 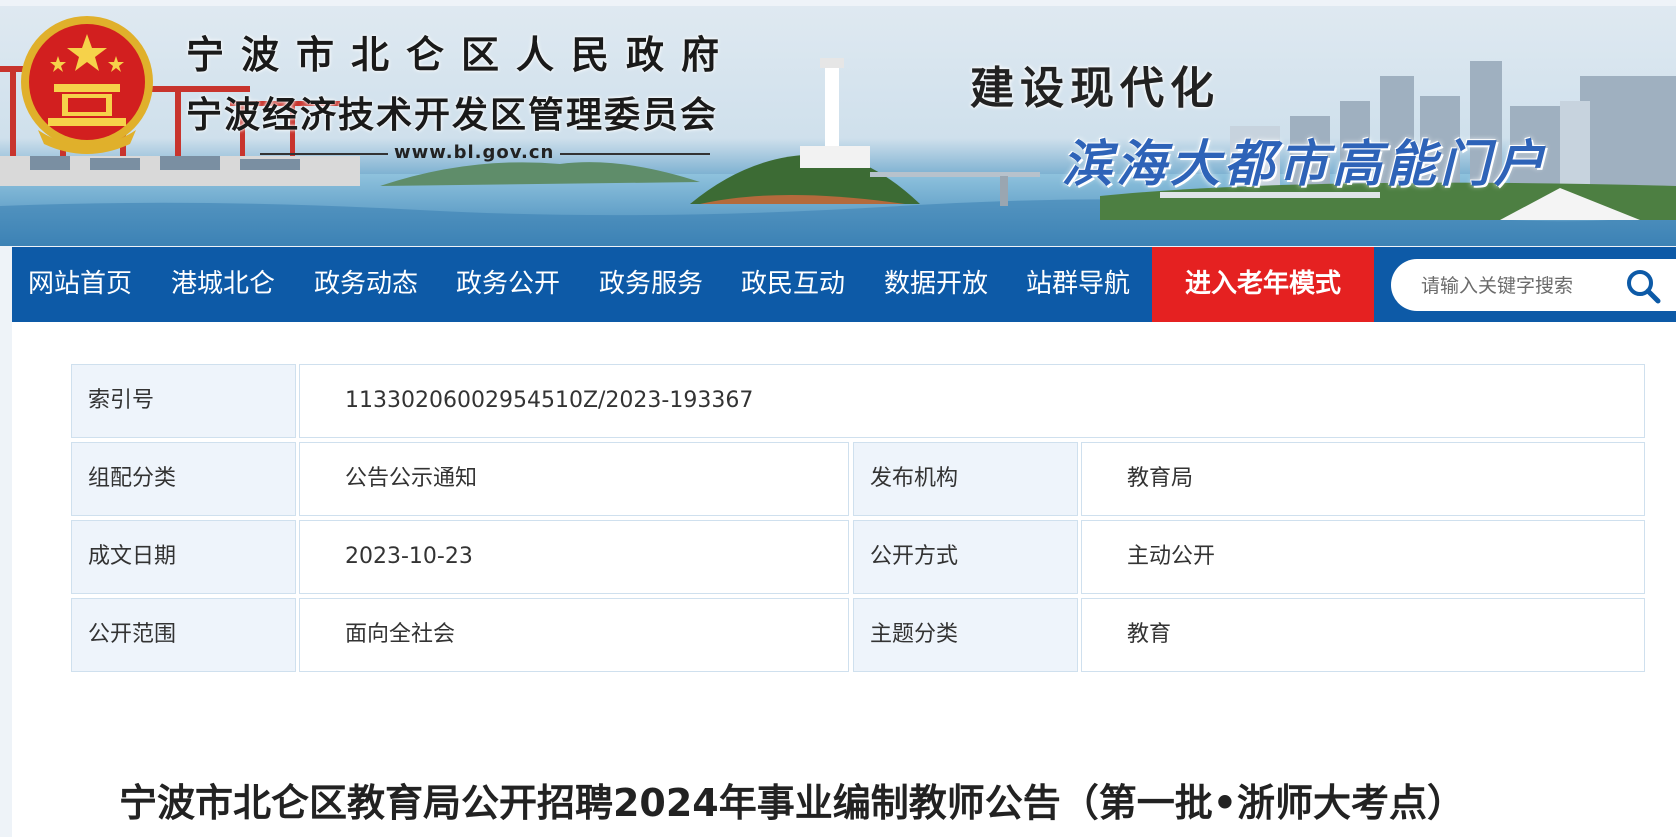 What do you see at coordinates (461, 54) in the screenshot?
I see `site-title-line1: 宁波市北仑区人民政府` at bounding box center [461, 54].